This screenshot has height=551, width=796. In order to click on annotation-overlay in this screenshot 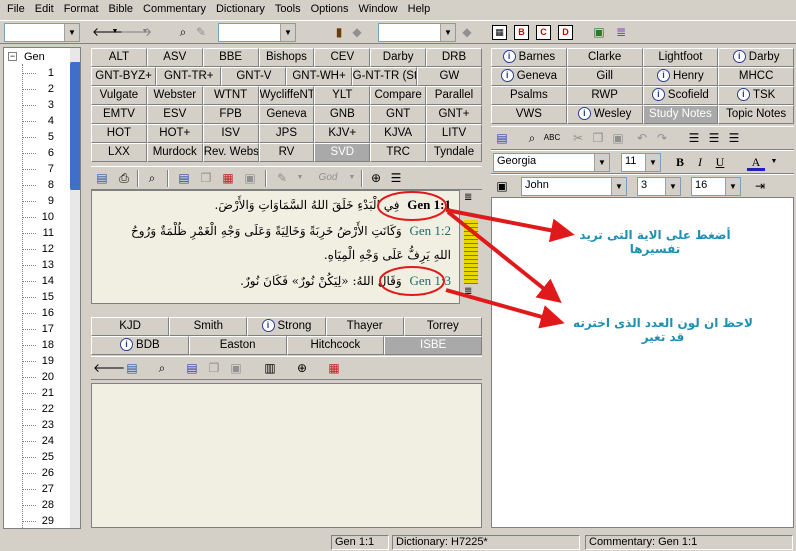, I will do `click(476, 260)`.